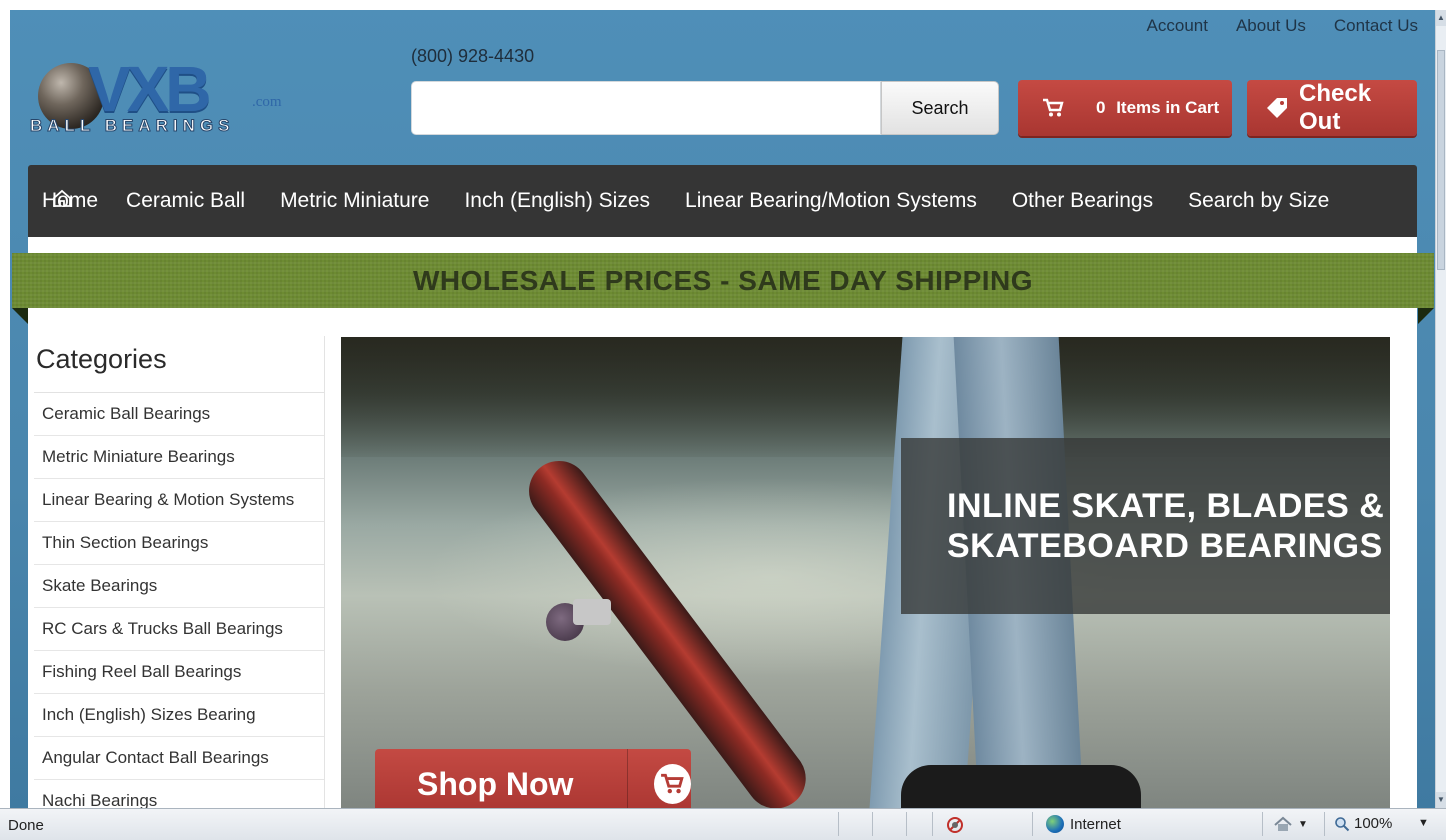 The image size is (1446, 840). What do you see at coordinates (723, 280) in the screenshot?
I see `promo-banner: WHOLESALE PRICES - SAME DAY SHIPPING` at bounding box center [723, 280].